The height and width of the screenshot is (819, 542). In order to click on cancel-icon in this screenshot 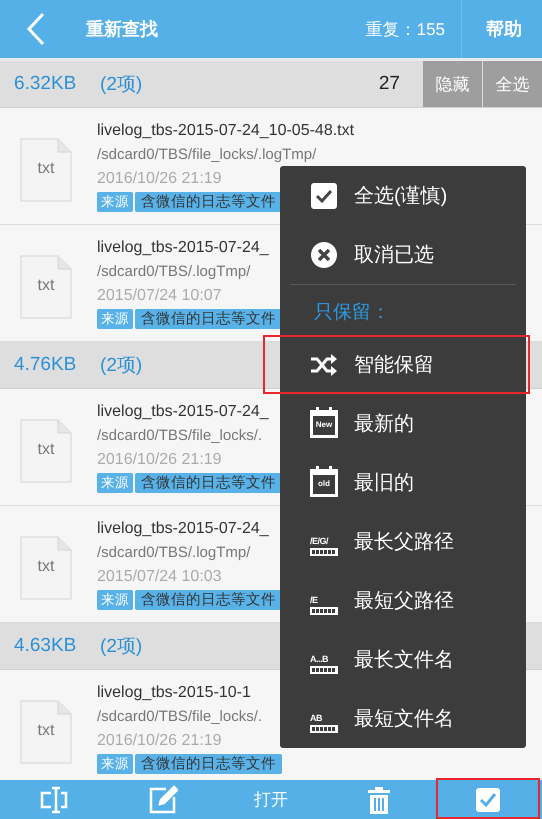, I will do `click(324, 254)`.